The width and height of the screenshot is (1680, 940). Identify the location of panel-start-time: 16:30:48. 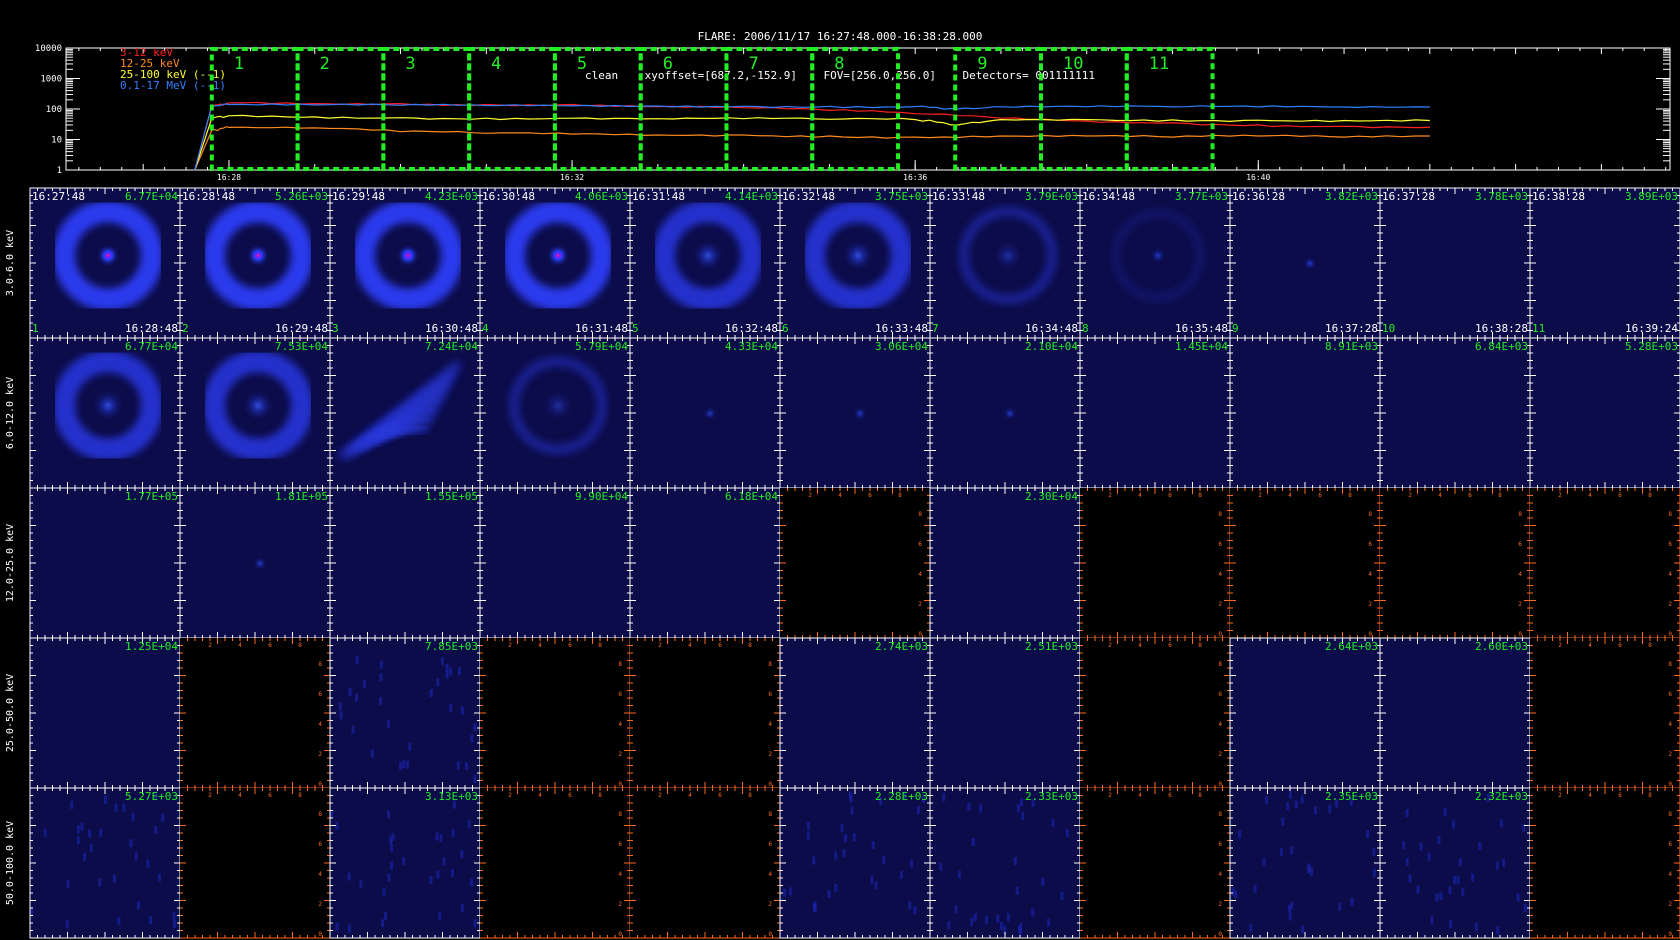
(508, 196).